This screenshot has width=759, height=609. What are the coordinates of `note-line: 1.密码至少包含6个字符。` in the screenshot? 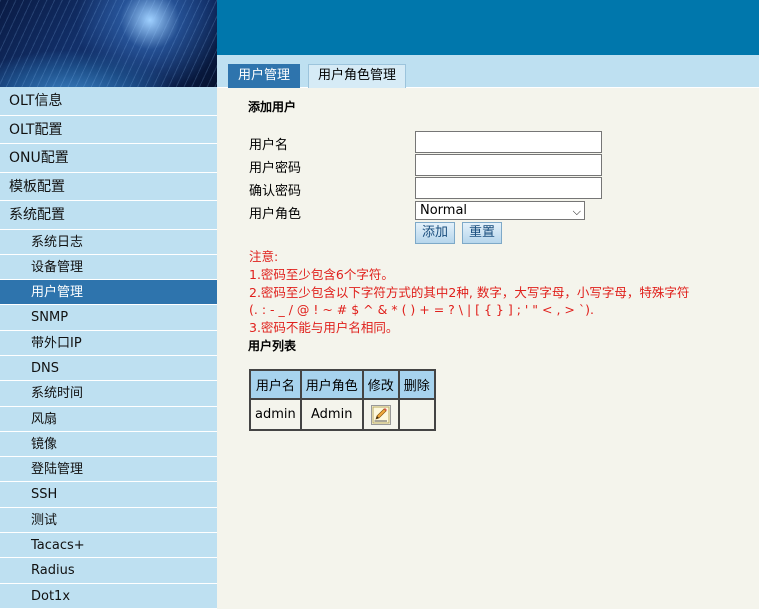 It's located at (321, 274).